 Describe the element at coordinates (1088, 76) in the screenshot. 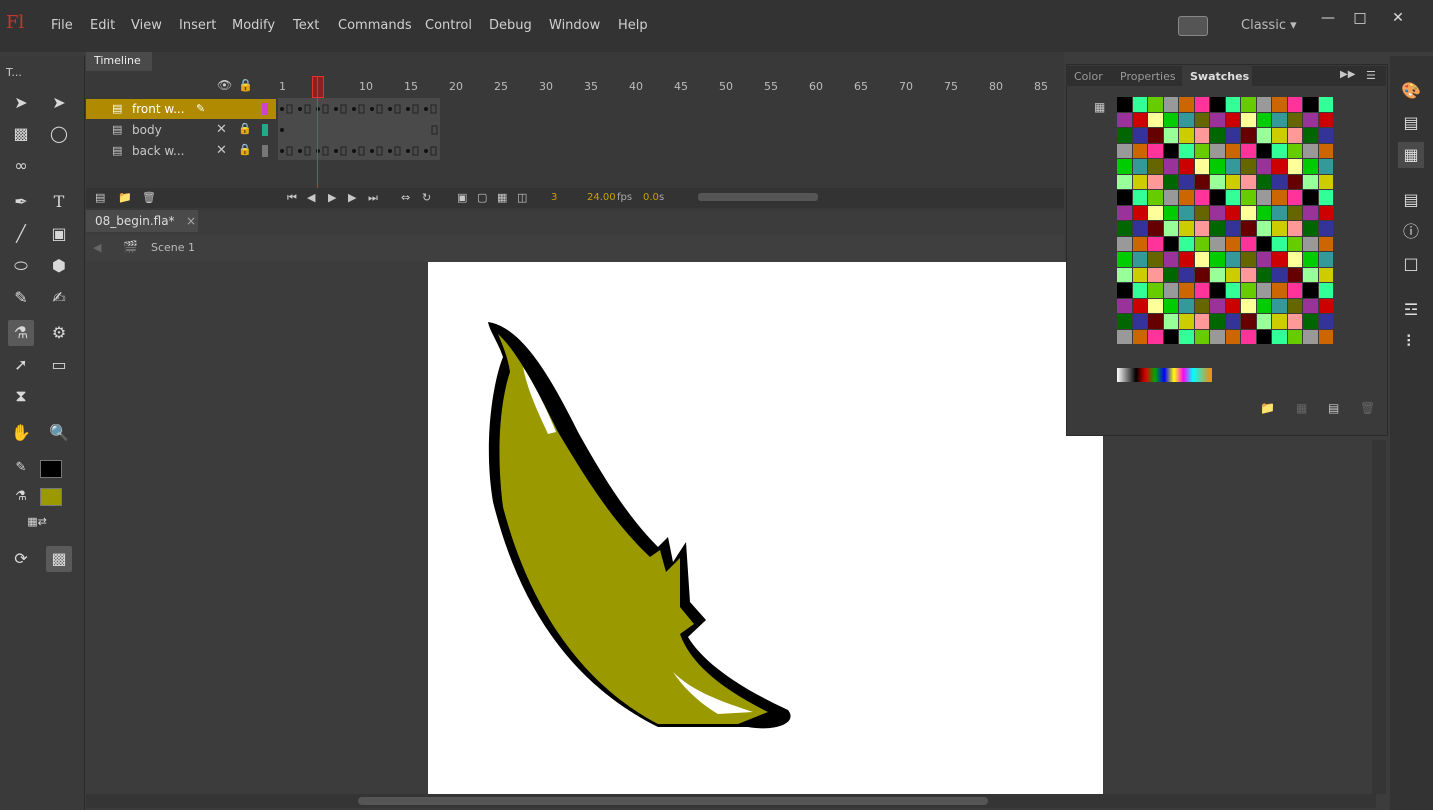

I see `tab-color: Color` at that location.